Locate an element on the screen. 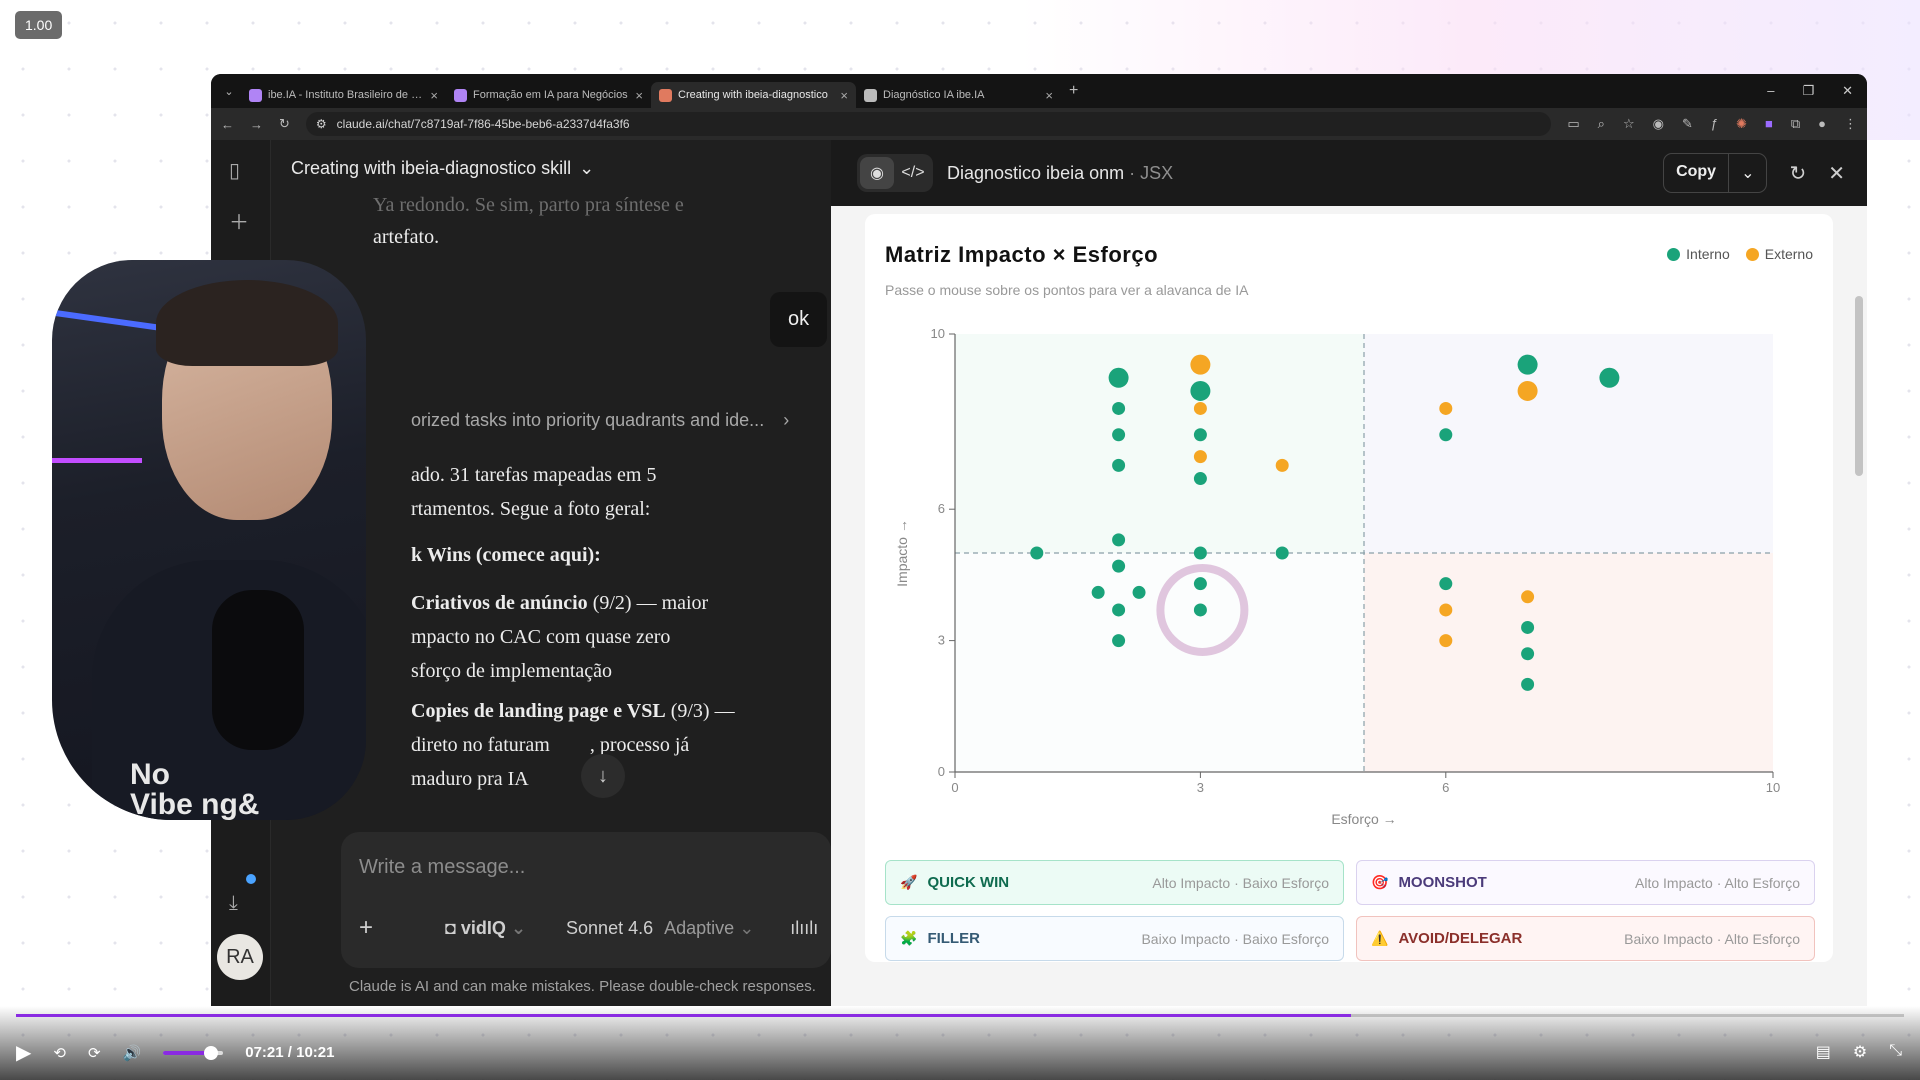  list-item-title: Copies de landing page e VSL is located at coordinates (538, 711).